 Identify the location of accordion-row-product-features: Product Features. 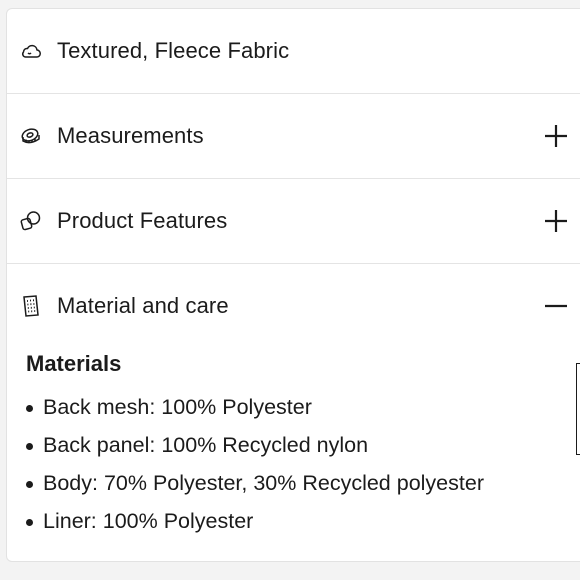
(293, 221).